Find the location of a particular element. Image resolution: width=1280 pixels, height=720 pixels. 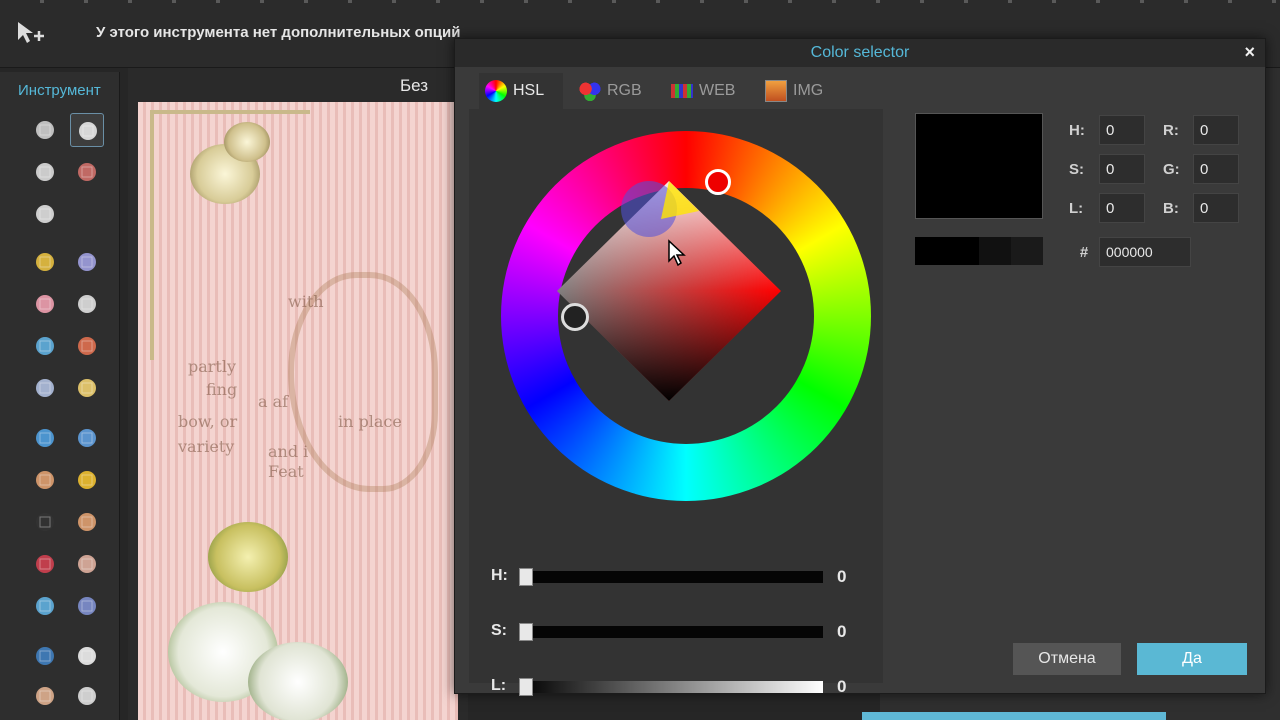

tools-panel: Инструмент is located at coordinates (60, 396).